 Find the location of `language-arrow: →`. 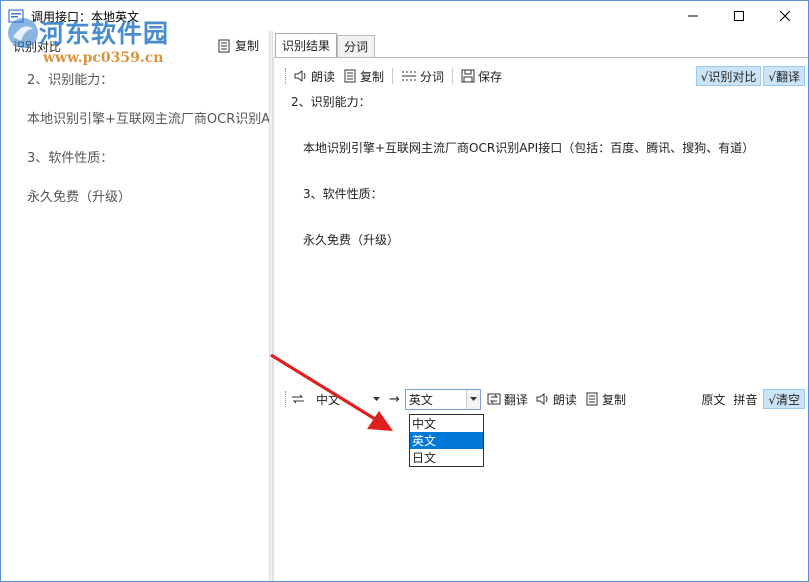

language-arrow: → is located at coordinates (394, 399).